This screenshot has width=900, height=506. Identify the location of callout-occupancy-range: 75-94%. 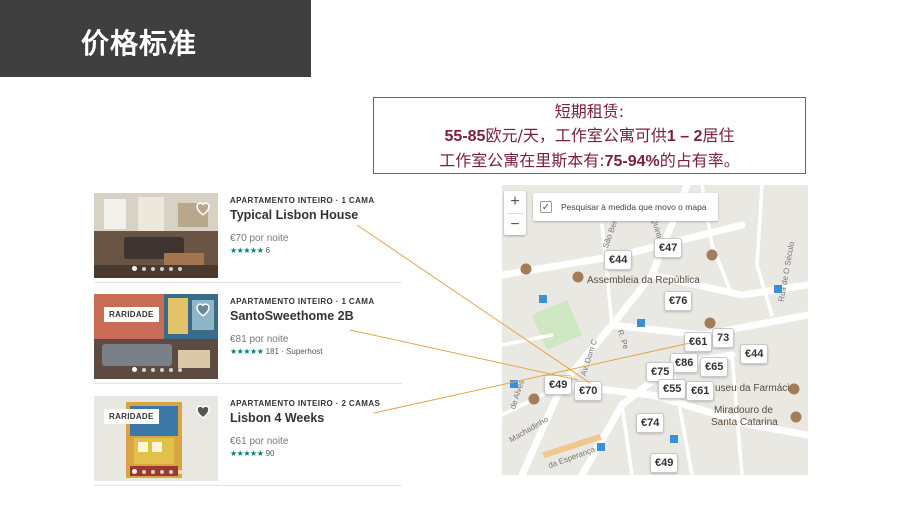
(632, 161).